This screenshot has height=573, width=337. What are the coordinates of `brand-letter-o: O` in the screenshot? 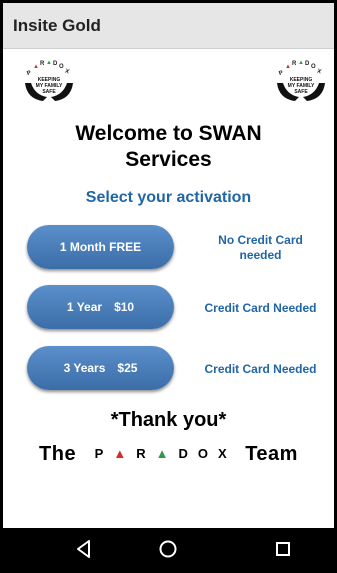 It's located at (202, 453).